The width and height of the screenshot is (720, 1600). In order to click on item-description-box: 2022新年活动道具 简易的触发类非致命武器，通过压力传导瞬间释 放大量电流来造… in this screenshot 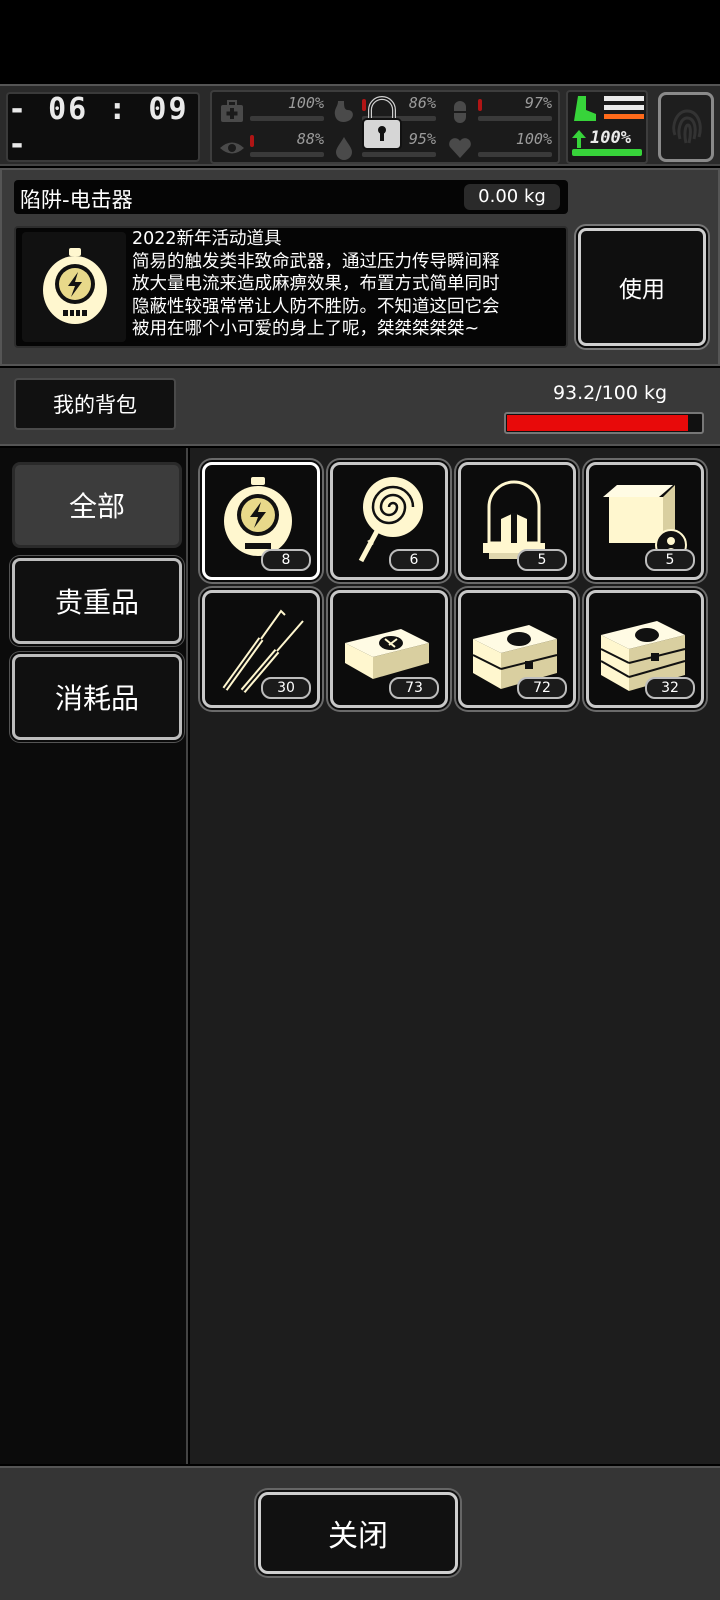, I will do `click(291, 287)`.